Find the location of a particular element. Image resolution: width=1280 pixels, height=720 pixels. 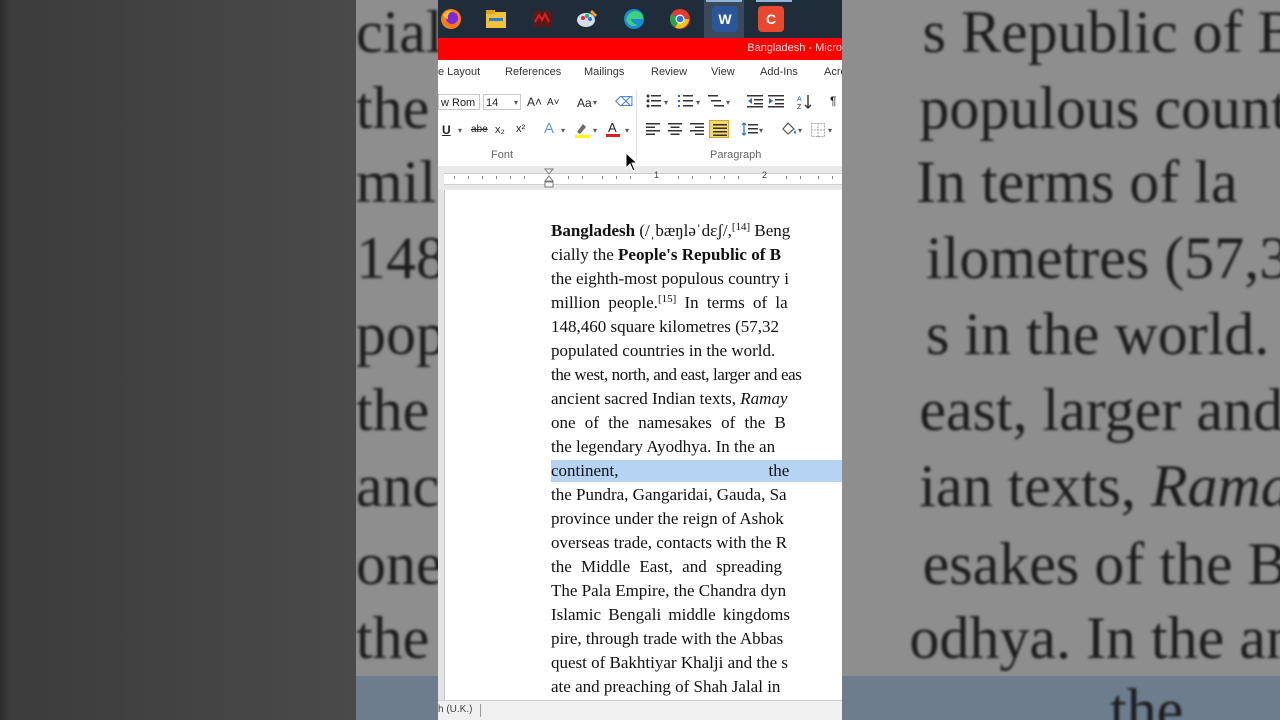

tab-page-layout: e Layout is located at coordinates (459, 72).